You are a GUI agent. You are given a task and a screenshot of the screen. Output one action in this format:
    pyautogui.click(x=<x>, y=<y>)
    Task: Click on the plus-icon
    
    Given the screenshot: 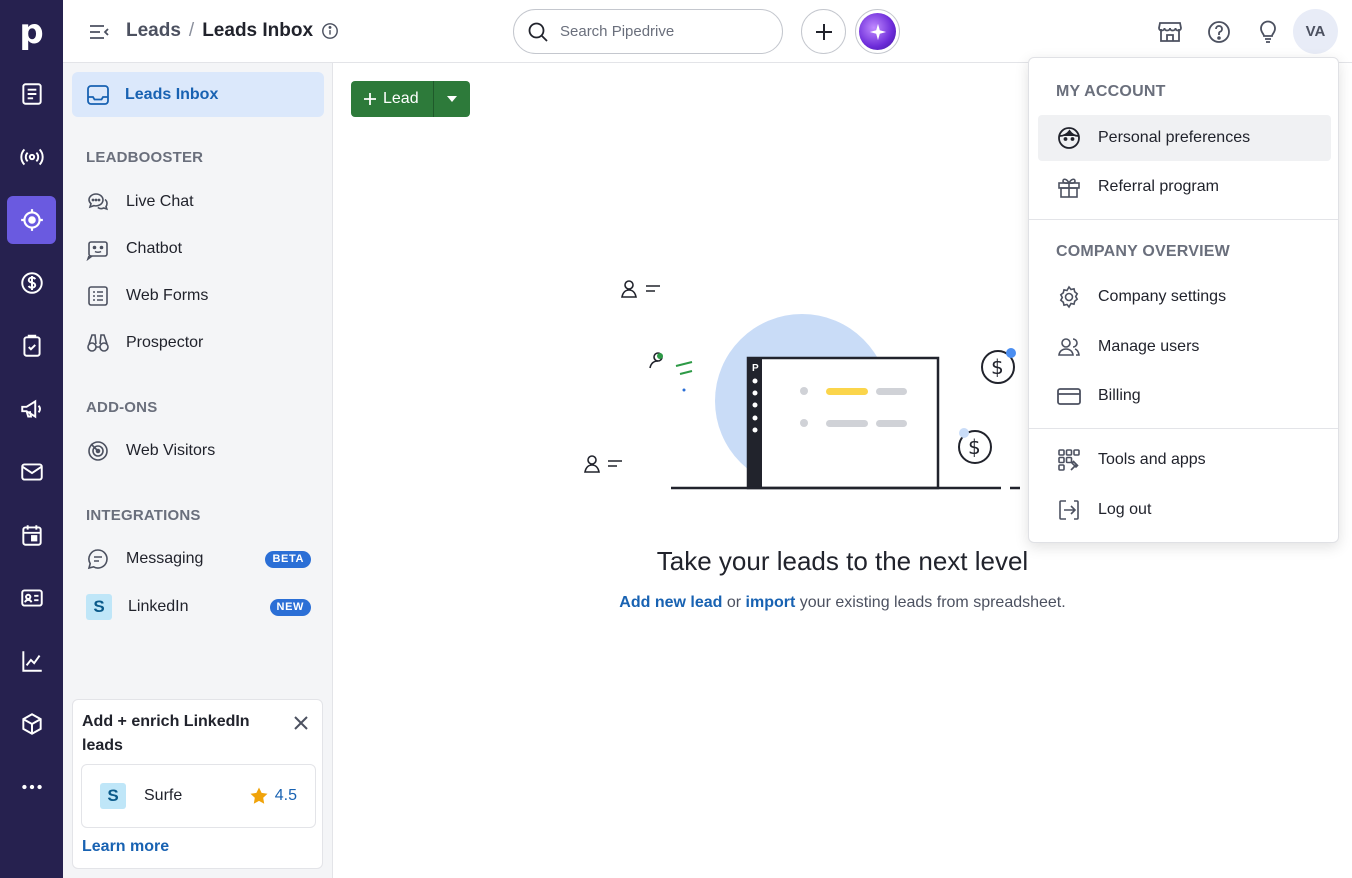 What is the action you would take?
    pyautogui.click(x=370, y=99)
    